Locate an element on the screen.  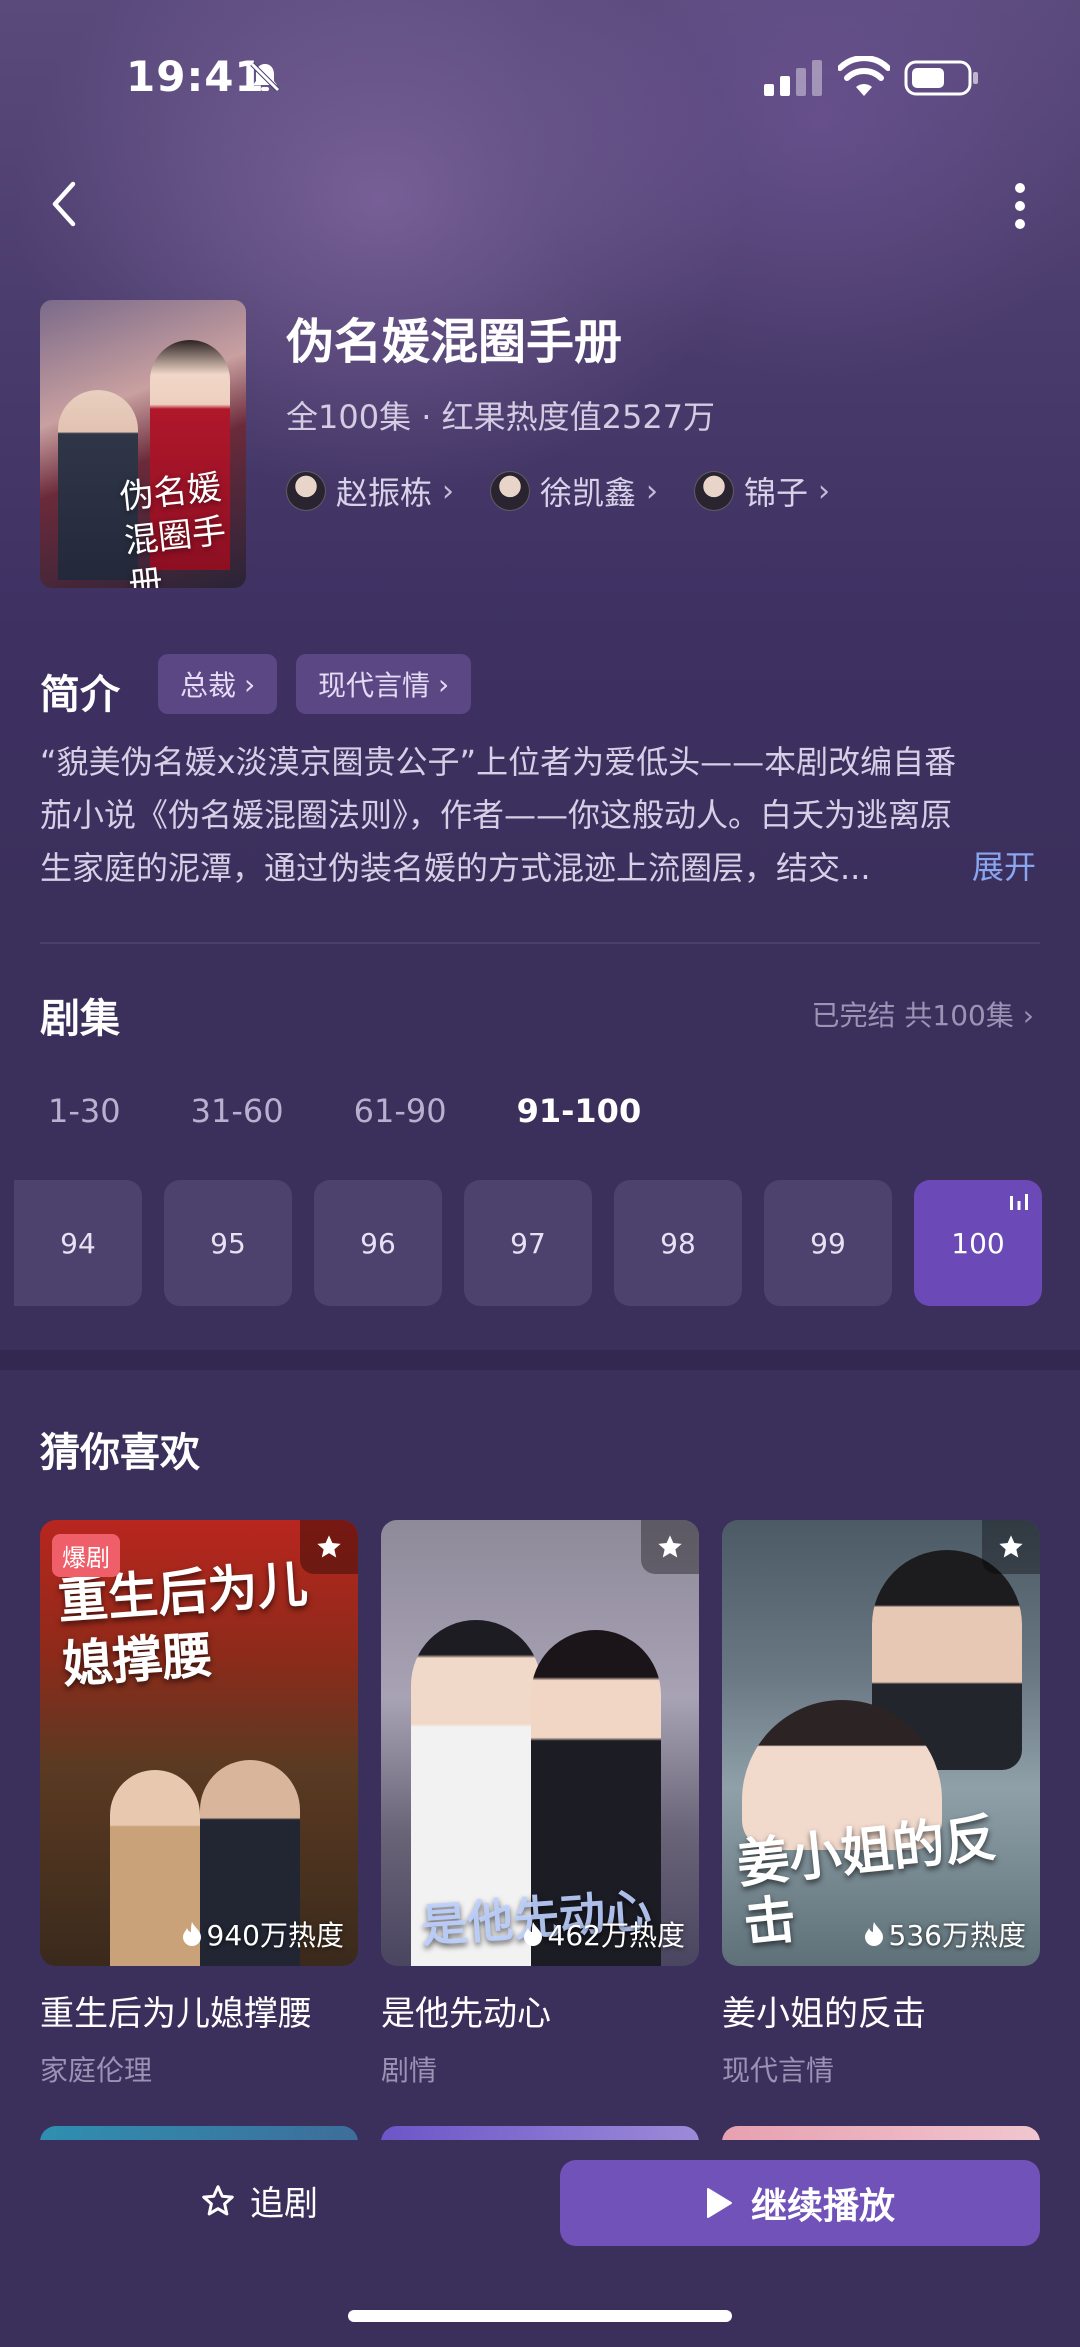
recommend-card: 姜小姐的反击 536万热度 姜小姐的反击 现代言情 is located at coordinates (881, 1804).